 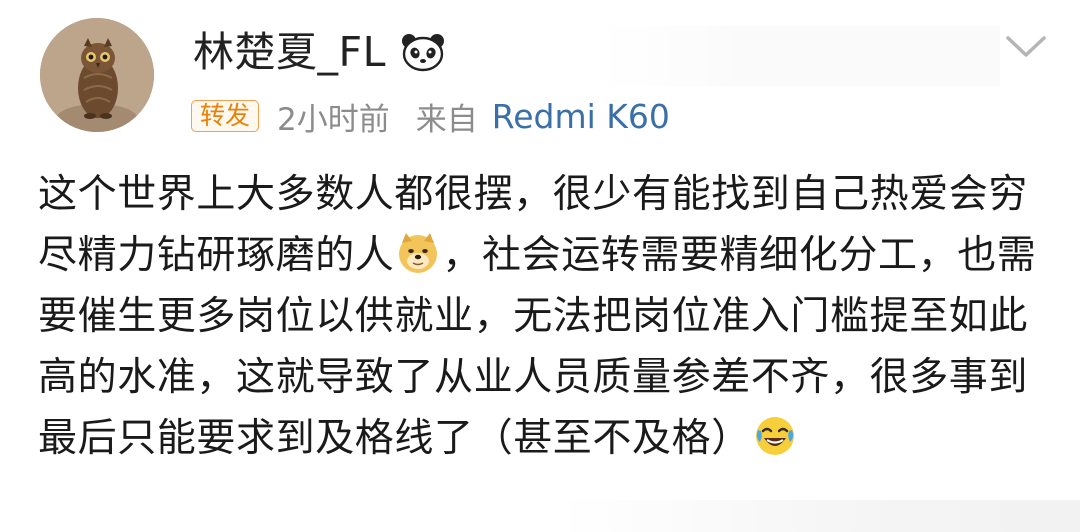 I want to click on laugh-cry-icon, so click(x=775, y=436).